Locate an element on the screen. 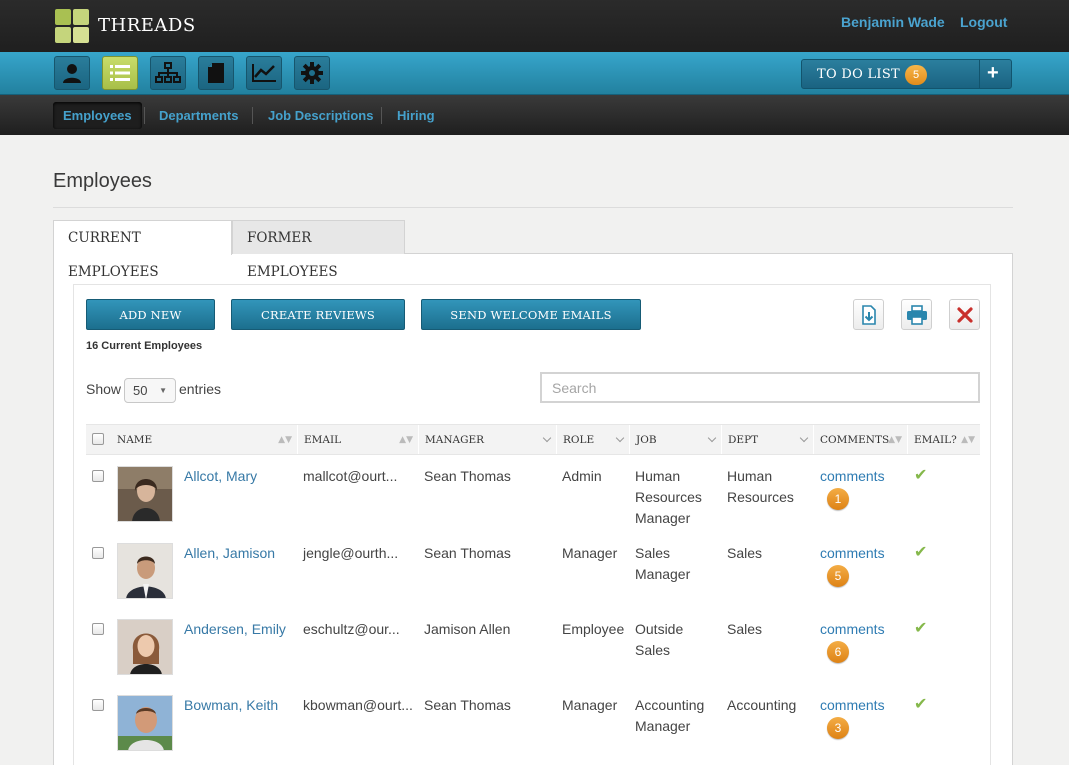 The width and height of the screenshot is (1069, 765). send-welcome-emails-button: SEND WELCOME EMAILS is located at coordinates (531, 314).